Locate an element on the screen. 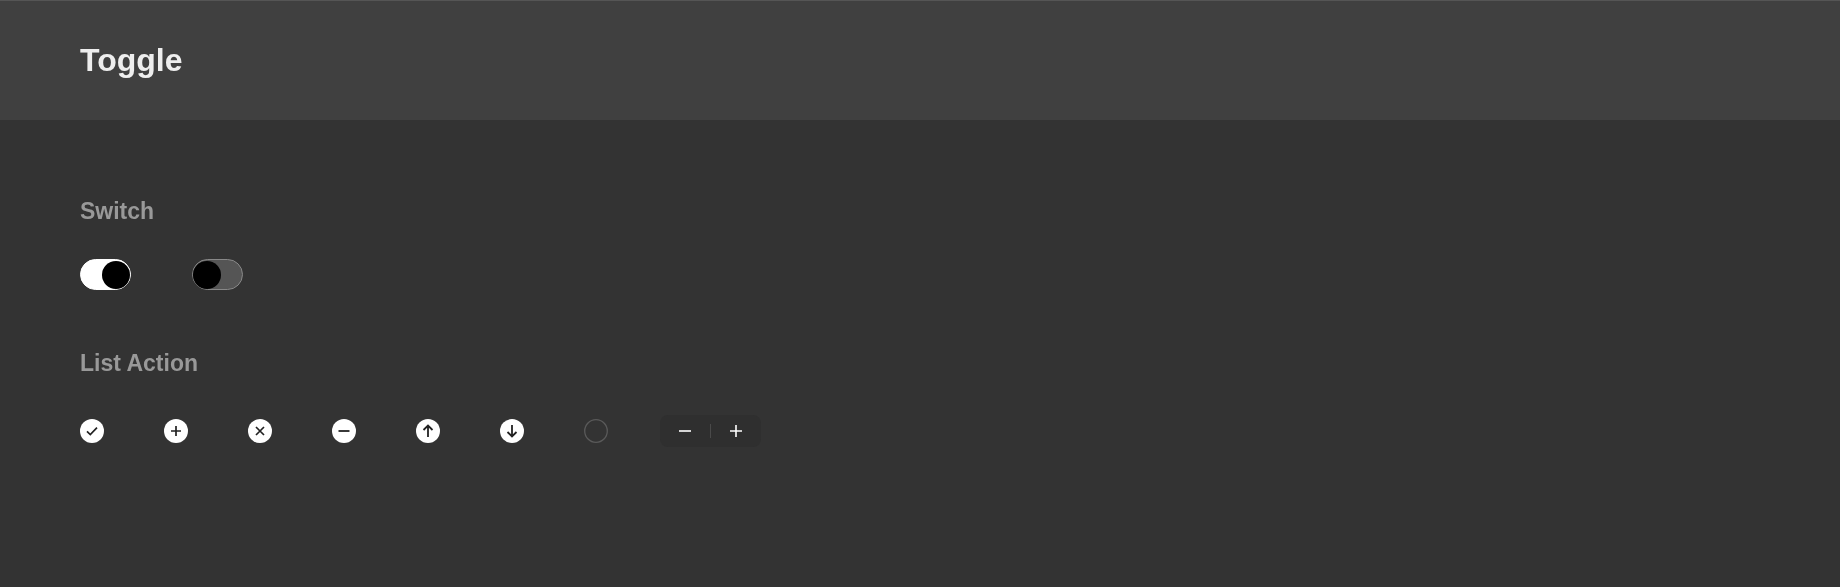 This screenshot has height=587, width=1840. section-title: List Action is located at coordinates (139, 363).